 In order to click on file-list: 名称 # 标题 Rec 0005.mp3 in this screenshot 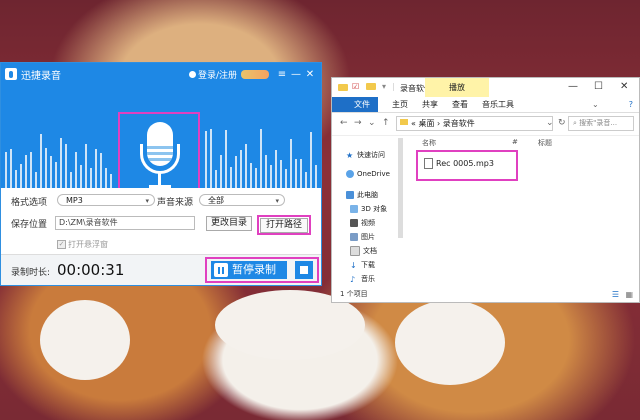, I will do `click(525, 213)`.